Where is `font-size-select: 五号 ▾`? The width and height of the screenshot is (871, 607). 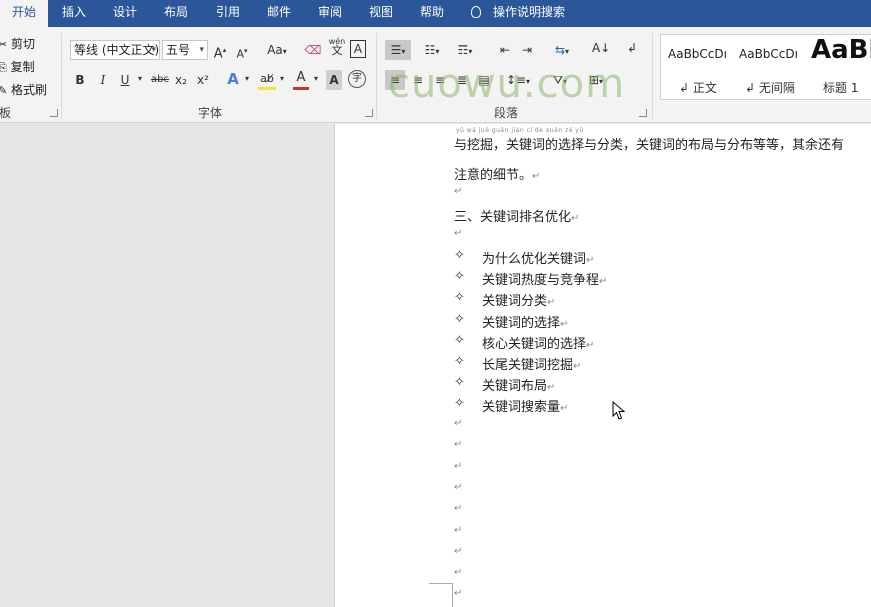 font-size-select: 五号 ▾ is located at coordinates (185, 50).